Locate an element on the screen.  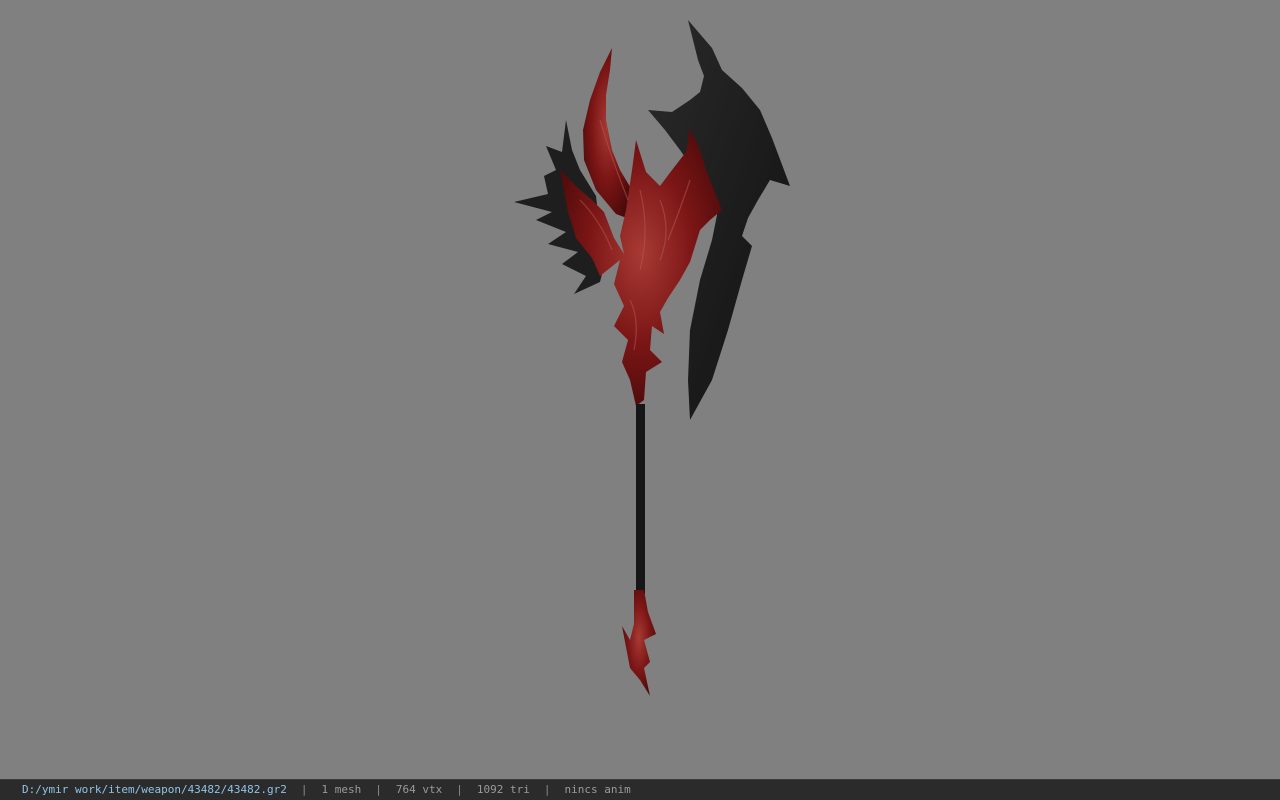
axe-shaft is located at coordinates (640, 499).